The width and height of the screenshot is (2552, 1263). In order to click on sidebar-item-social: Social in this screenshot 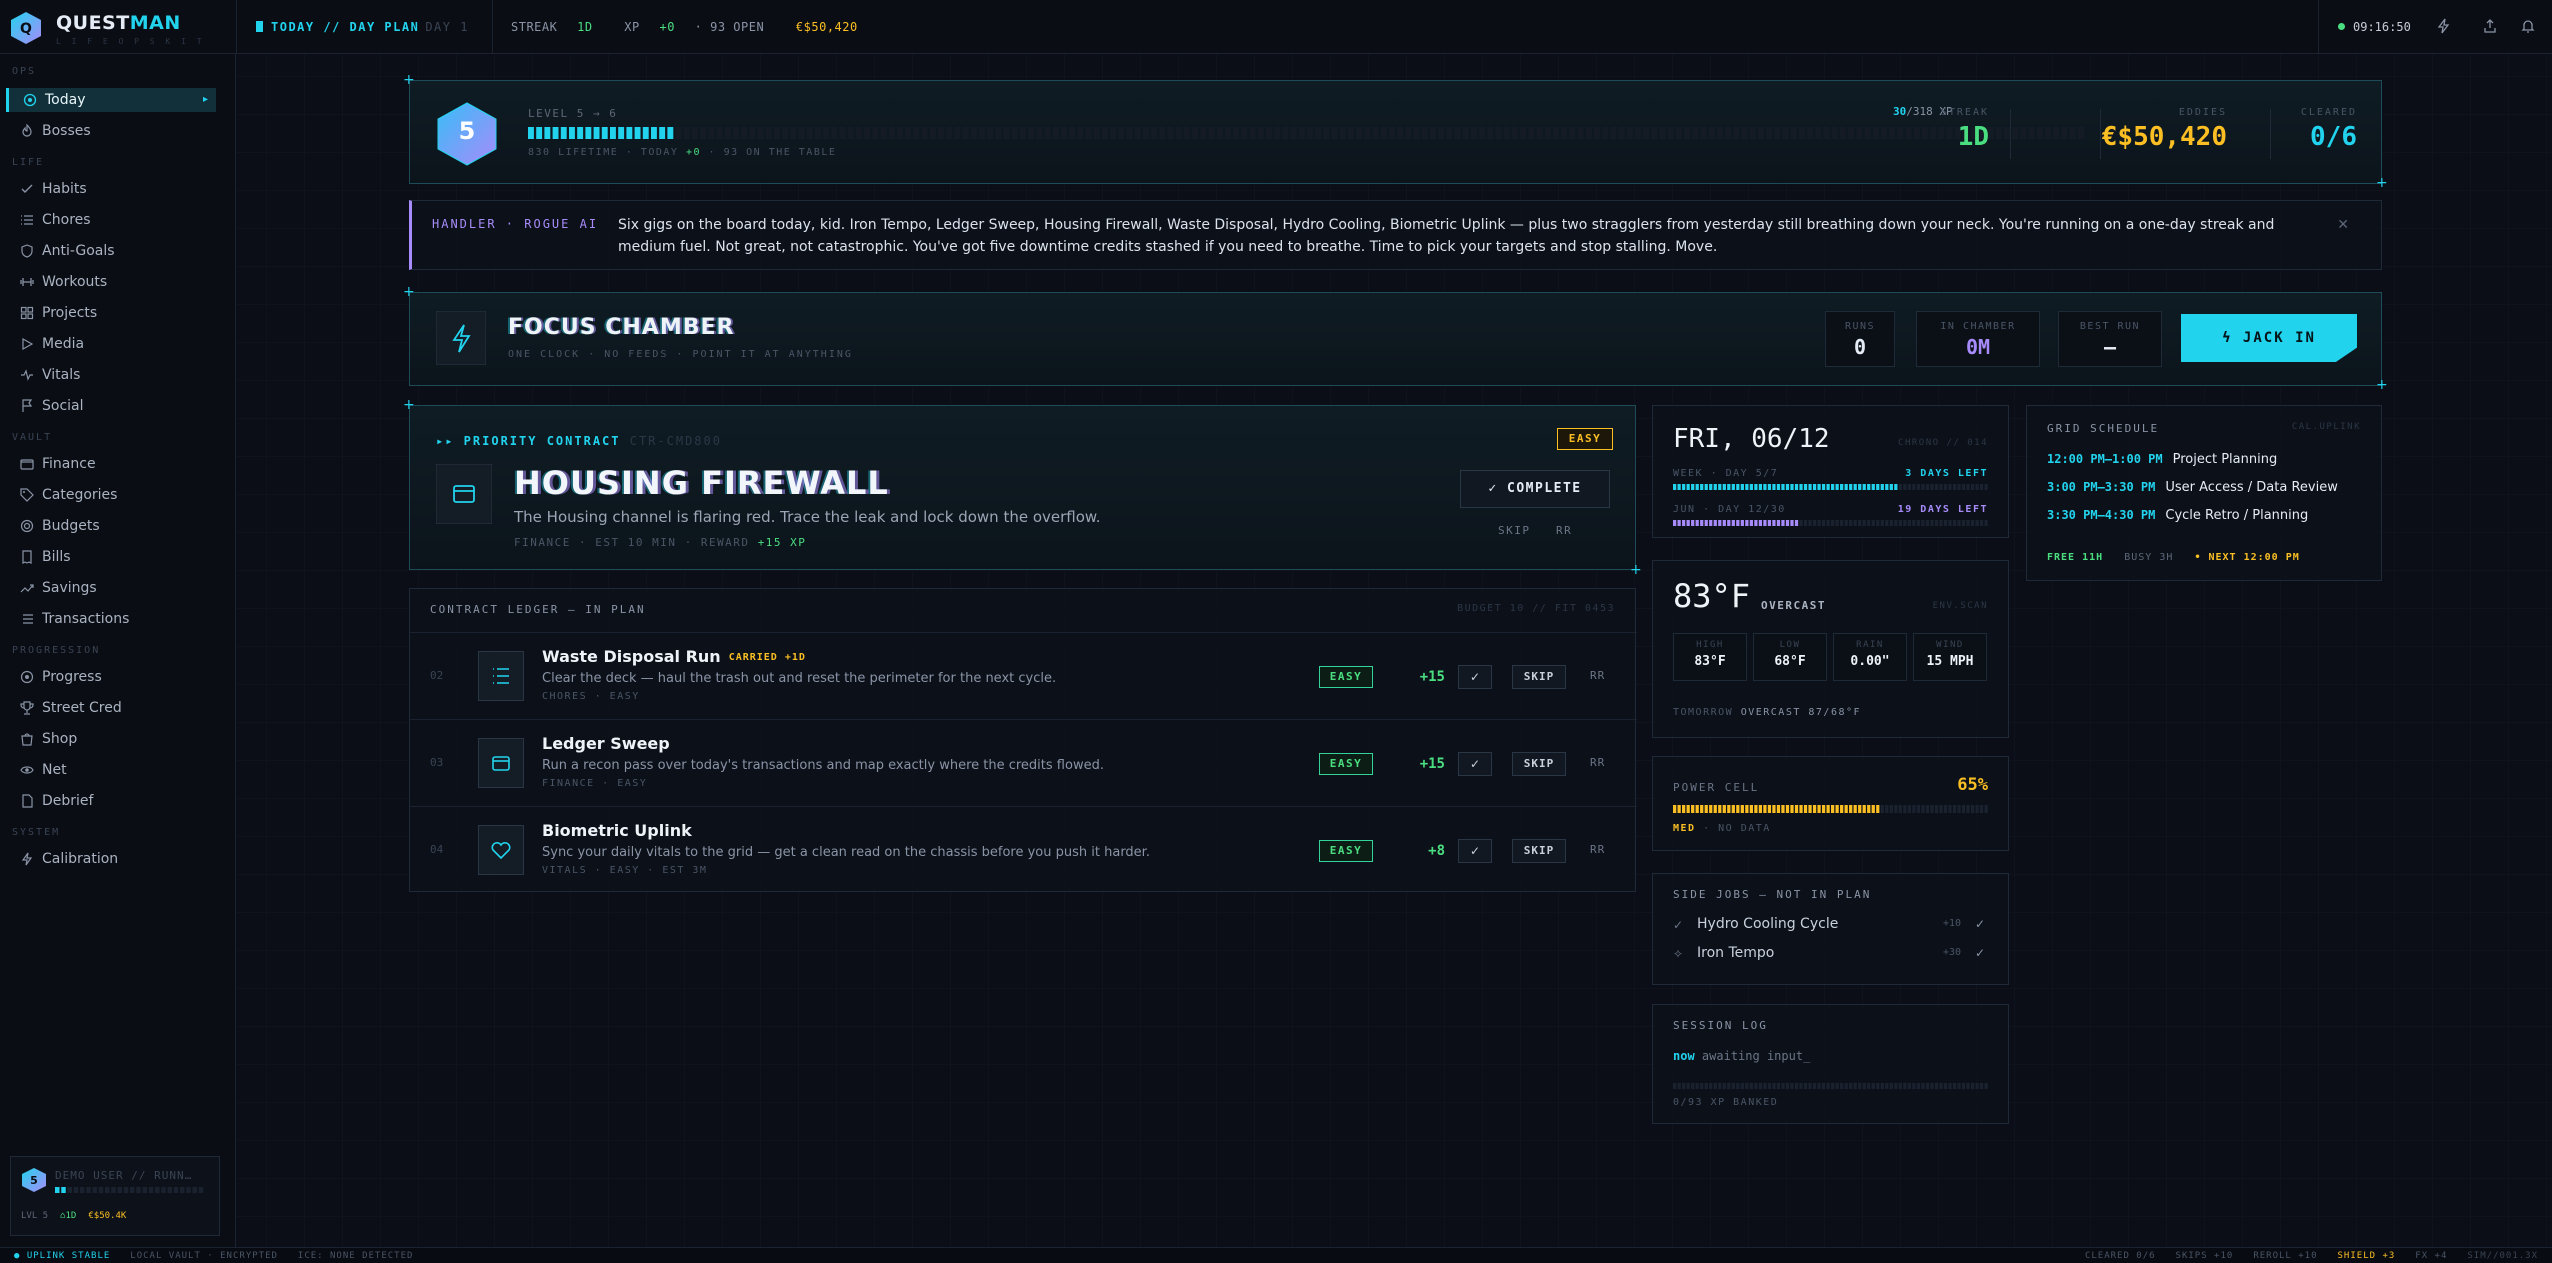, I will do `click(111, 406)`.